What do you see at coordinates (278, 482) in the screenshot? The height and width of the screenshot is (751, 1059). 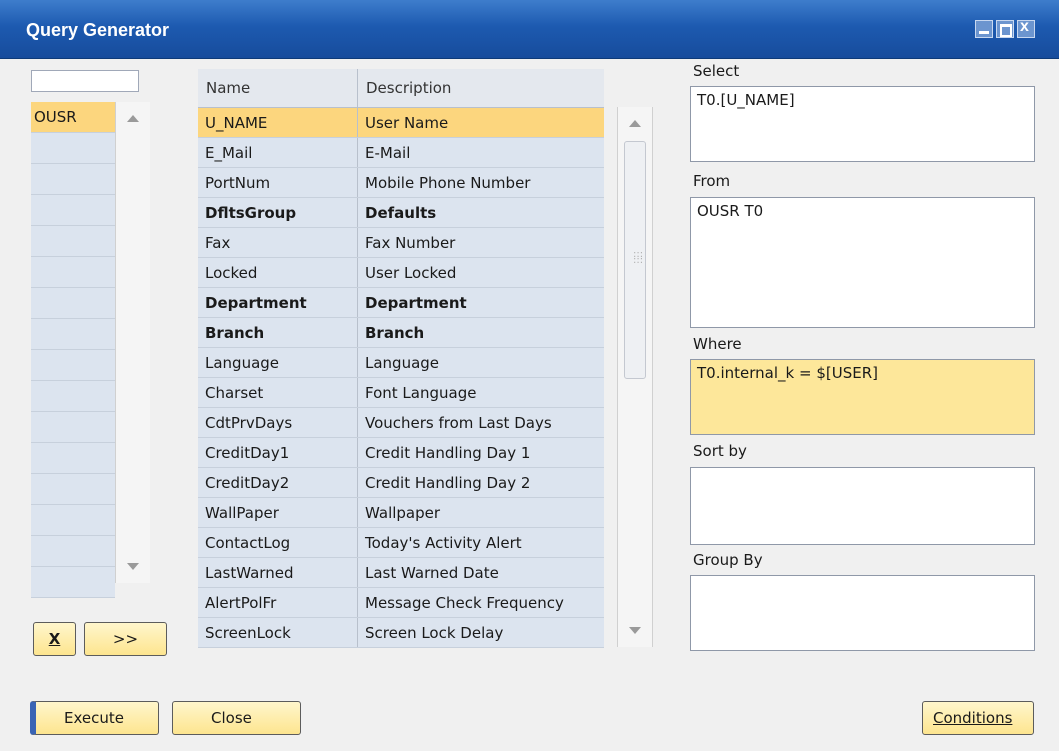 I see `field-name-cell: CreditDay2` at bounding box center [278, 482].